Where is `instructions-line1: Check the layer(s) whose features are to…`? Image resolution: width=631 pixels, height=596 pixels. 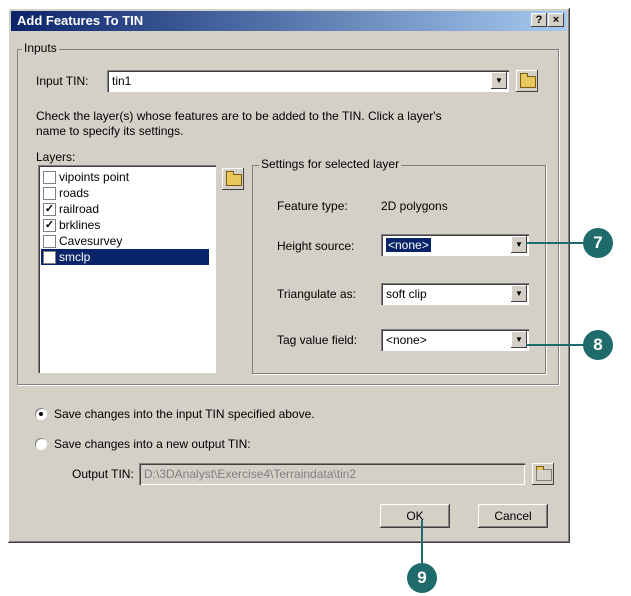
instructions-line1: Check the layer(s) whose features are to… is located at coordinates (239, 116).